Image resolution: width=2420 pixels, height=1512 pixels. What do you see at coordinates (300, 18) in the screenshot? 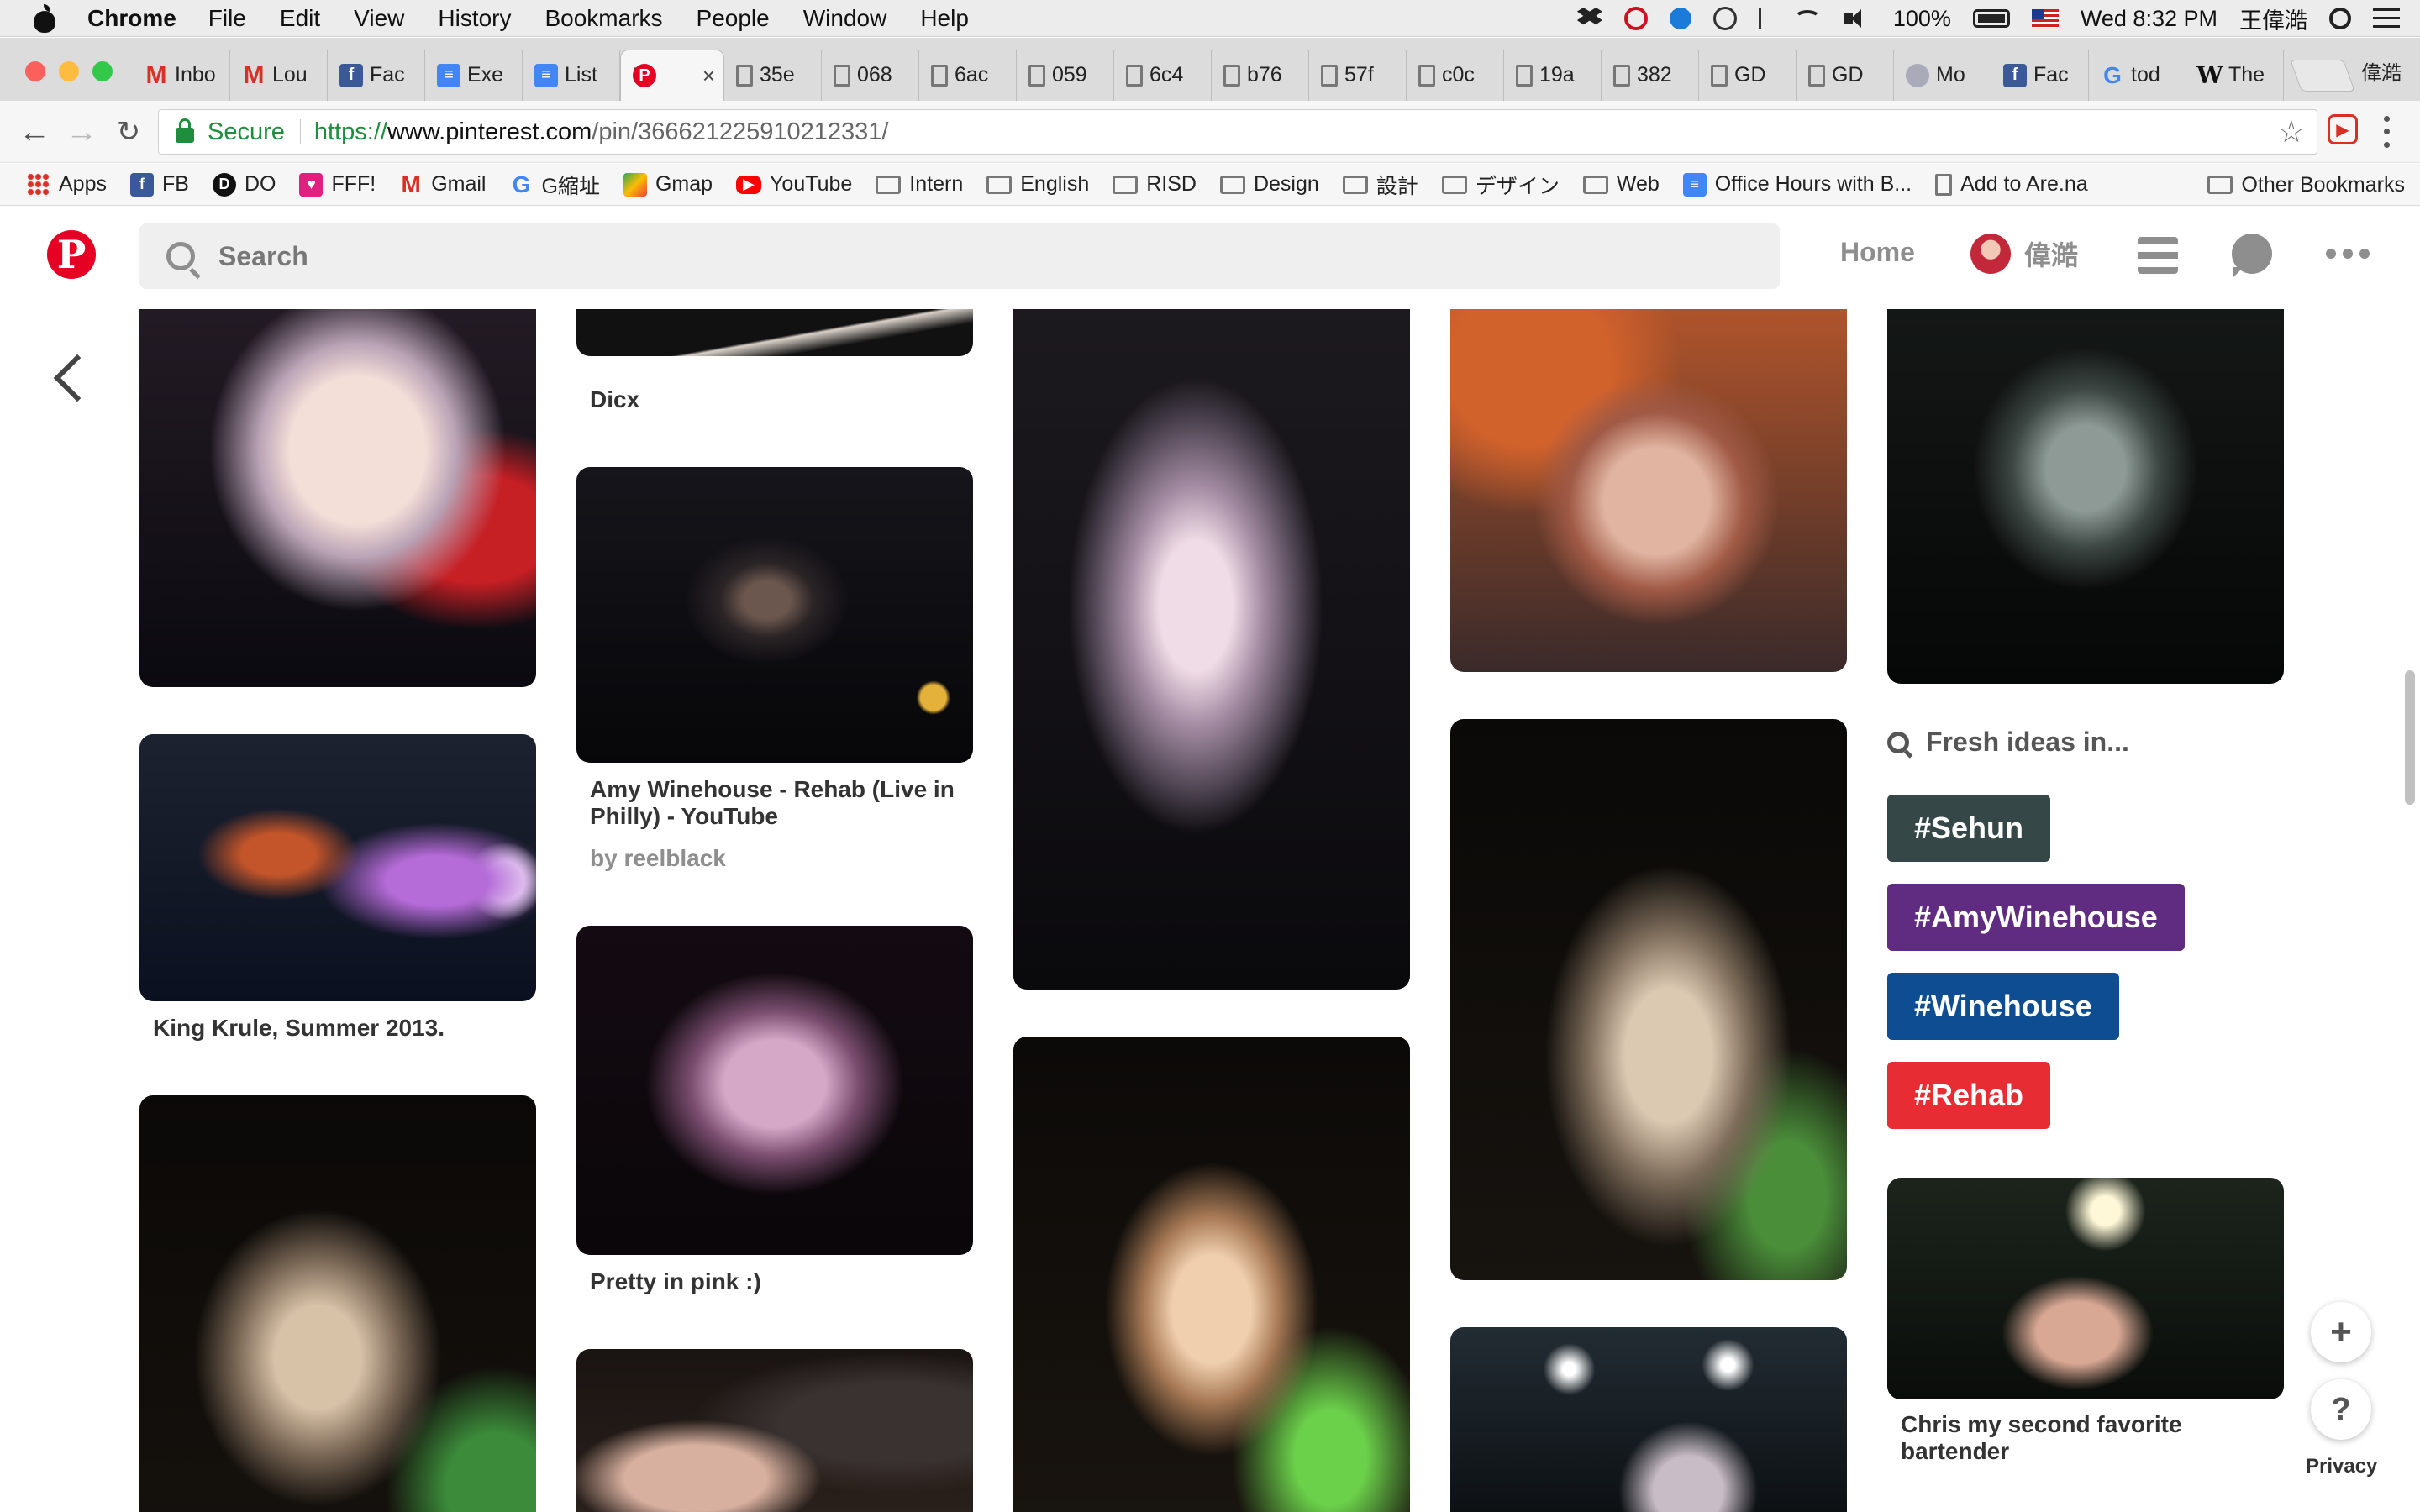
I see `menu-edit: Edit` at bounding box center [300, 18].